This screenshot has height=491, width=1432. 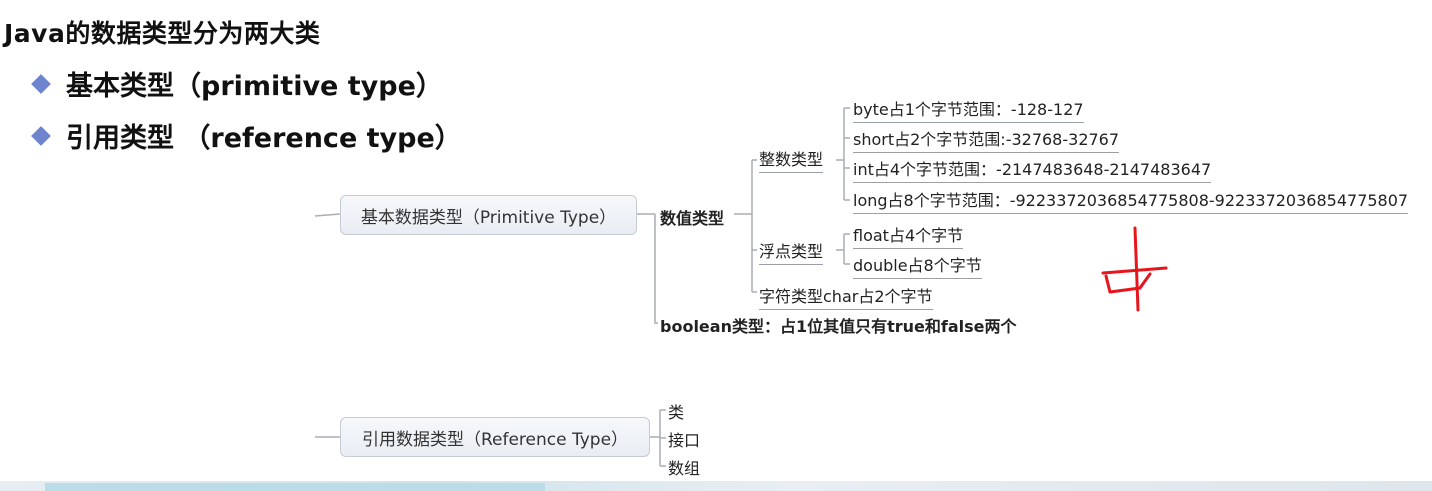 What do you see at coordinates (1134, 269) in the screenshot?
I see `pen-annotation` at bounding box center [1134, 269].